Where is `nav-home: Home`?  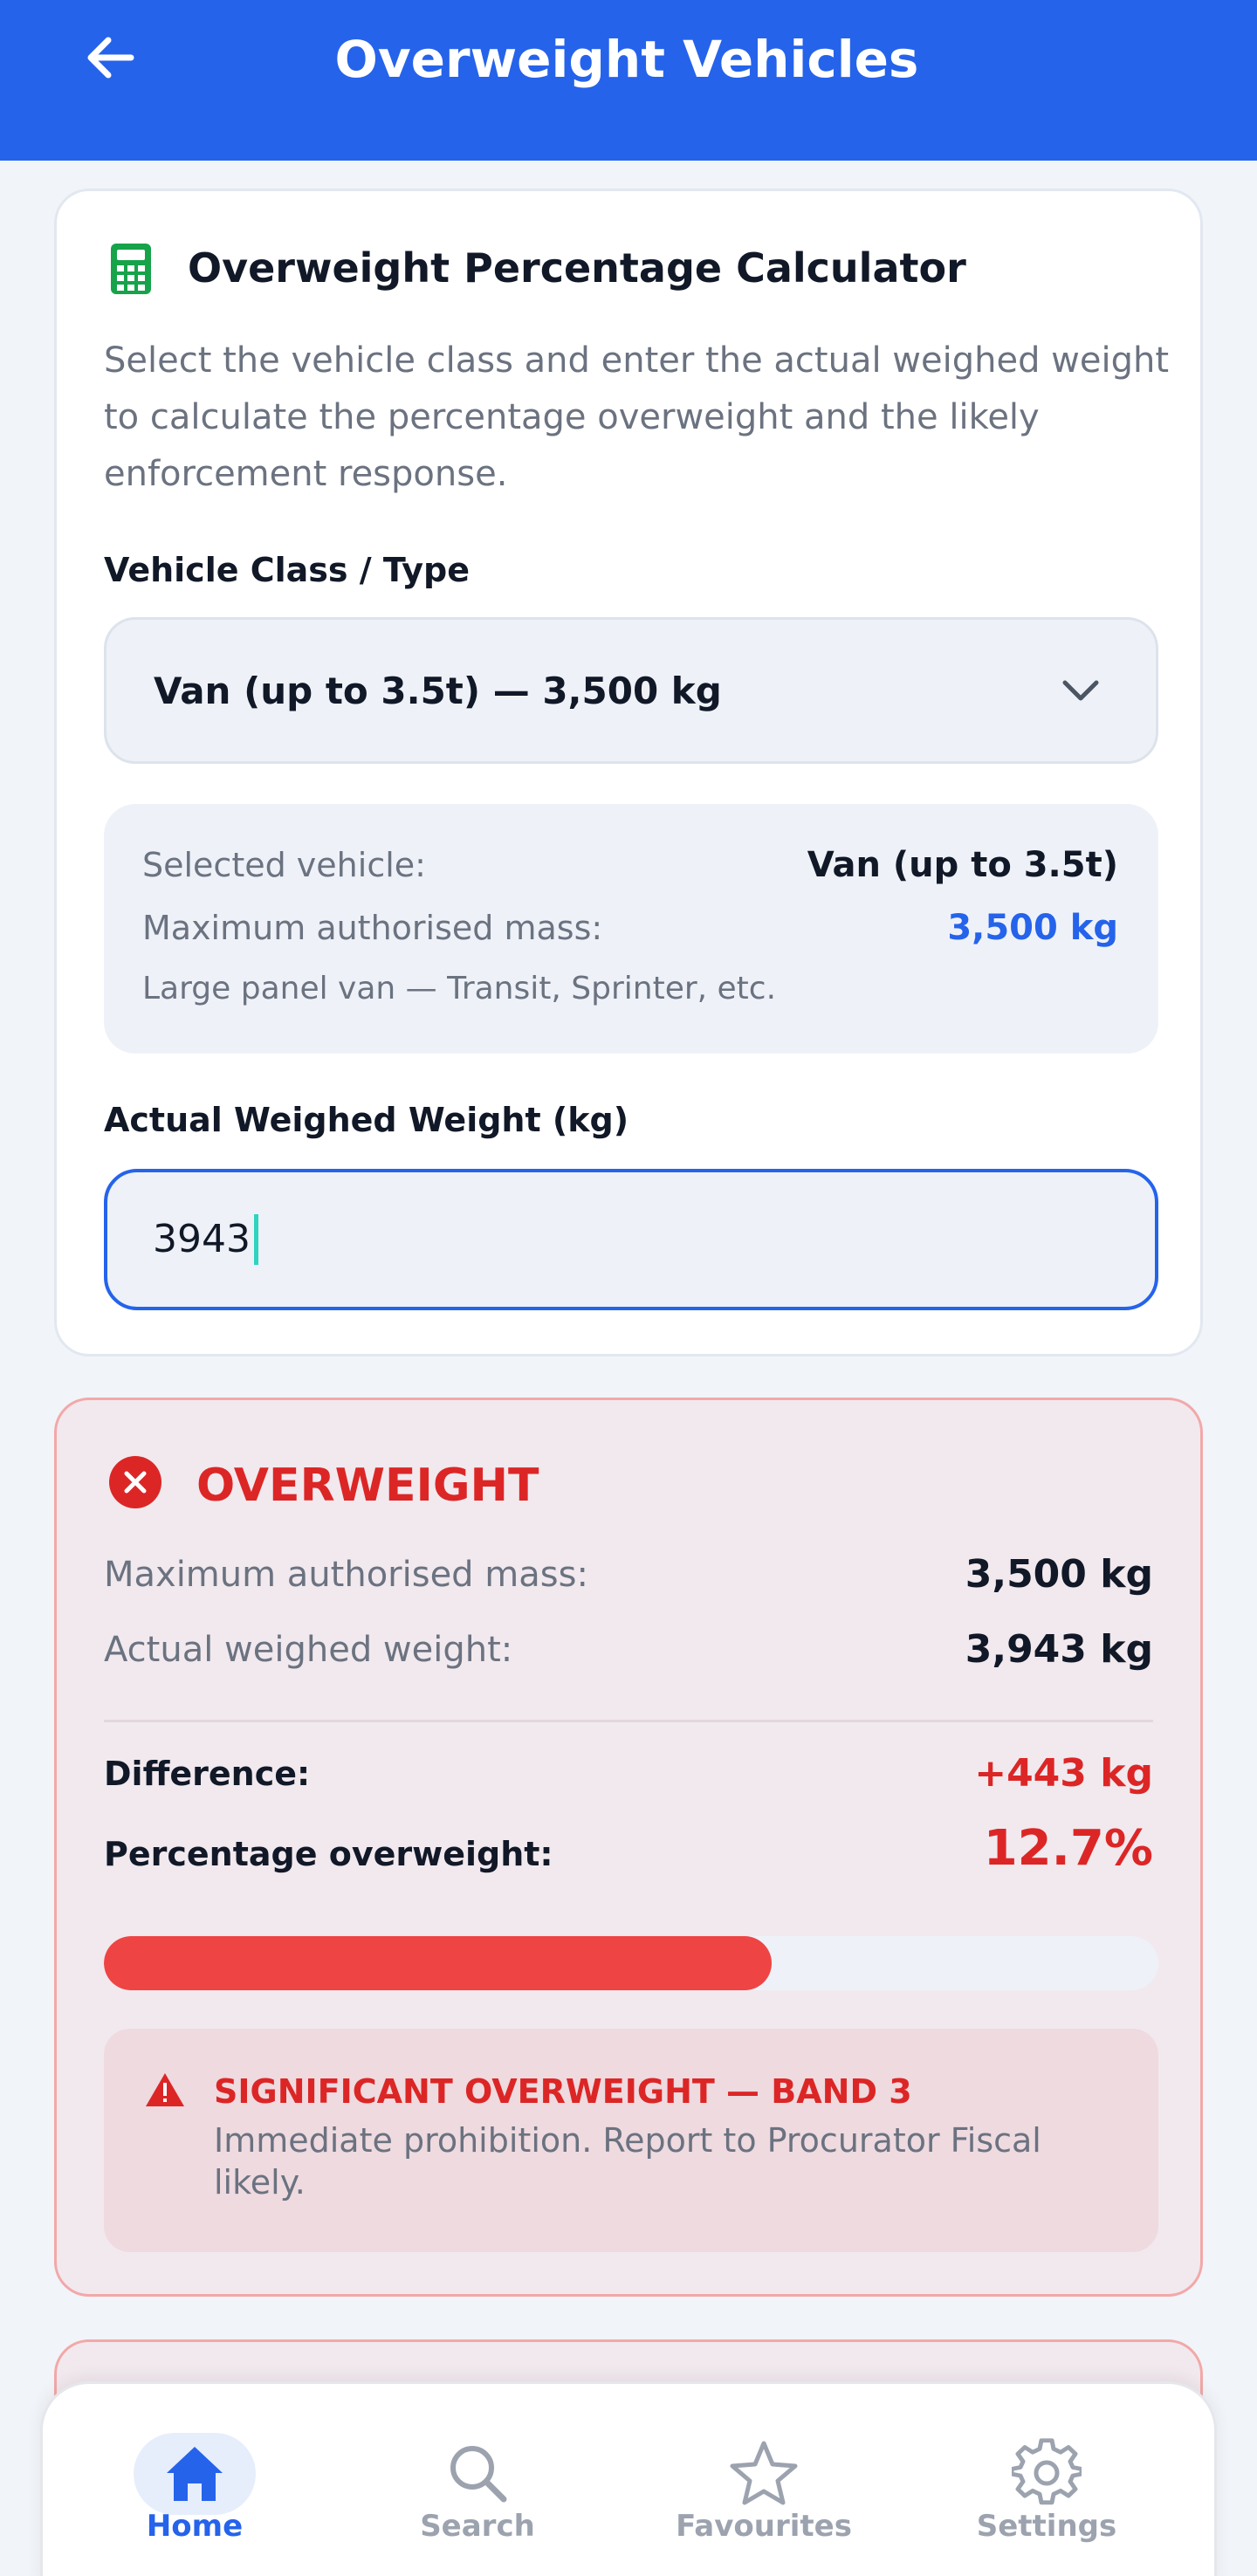 nav-home: Home is located at coordinates (195, 2472).